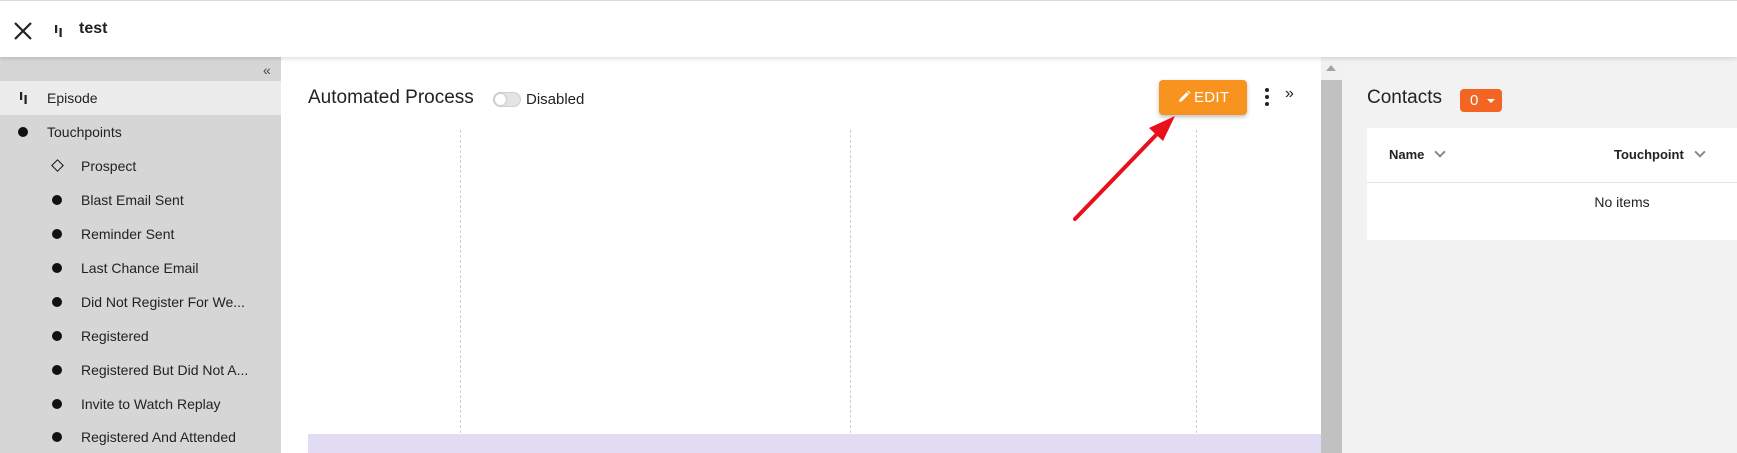 The image size is (1737, 453). Describe the element at coordinates (1407, 154) in the screenshot. I see `column-header-label: Name` at that location.